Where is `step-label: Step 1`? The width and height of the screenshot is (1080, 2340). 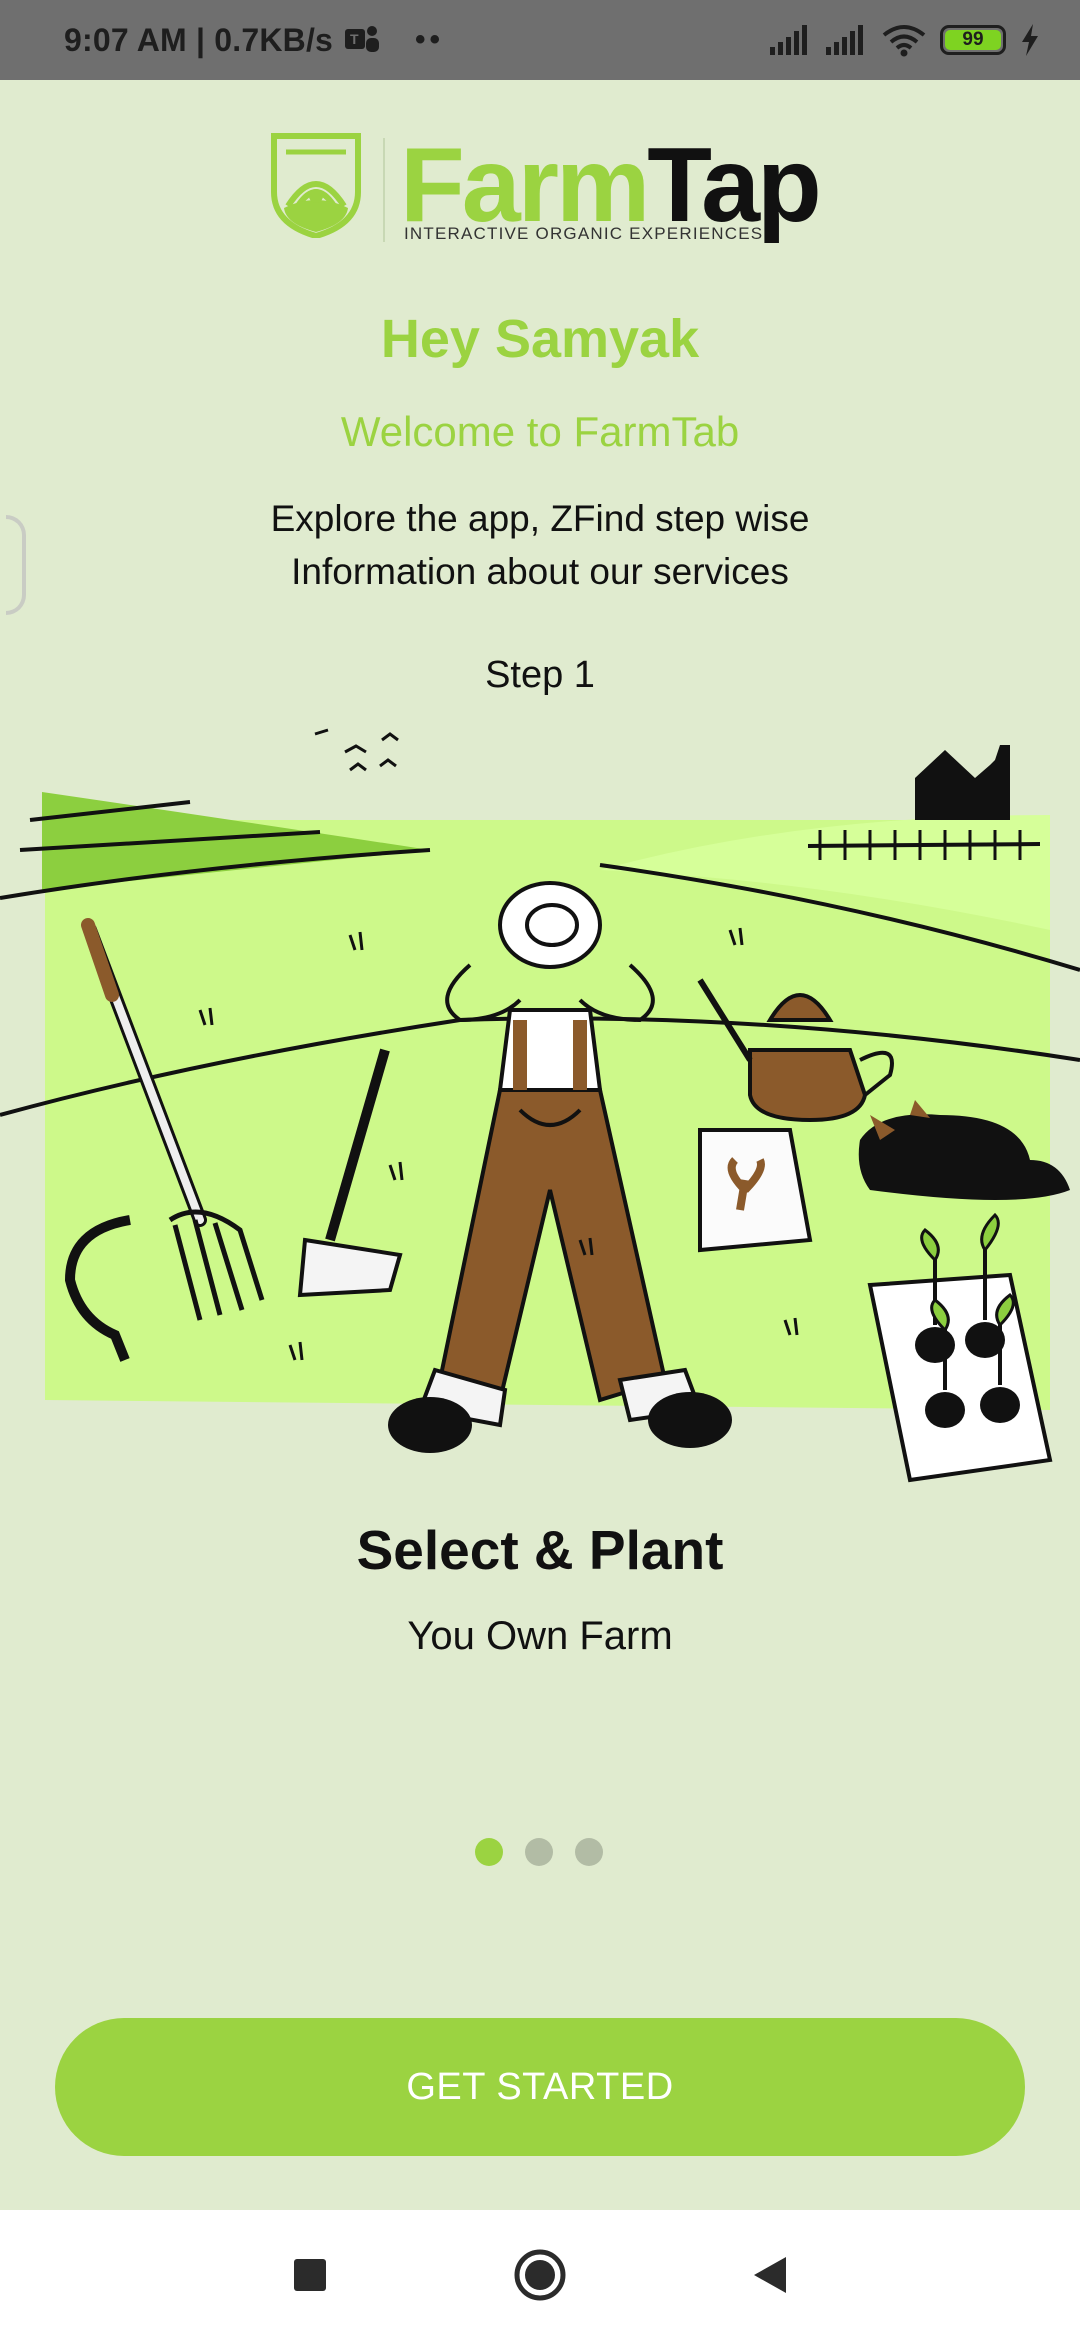 step-label: Step 1 is located at coordinates (540, 675).